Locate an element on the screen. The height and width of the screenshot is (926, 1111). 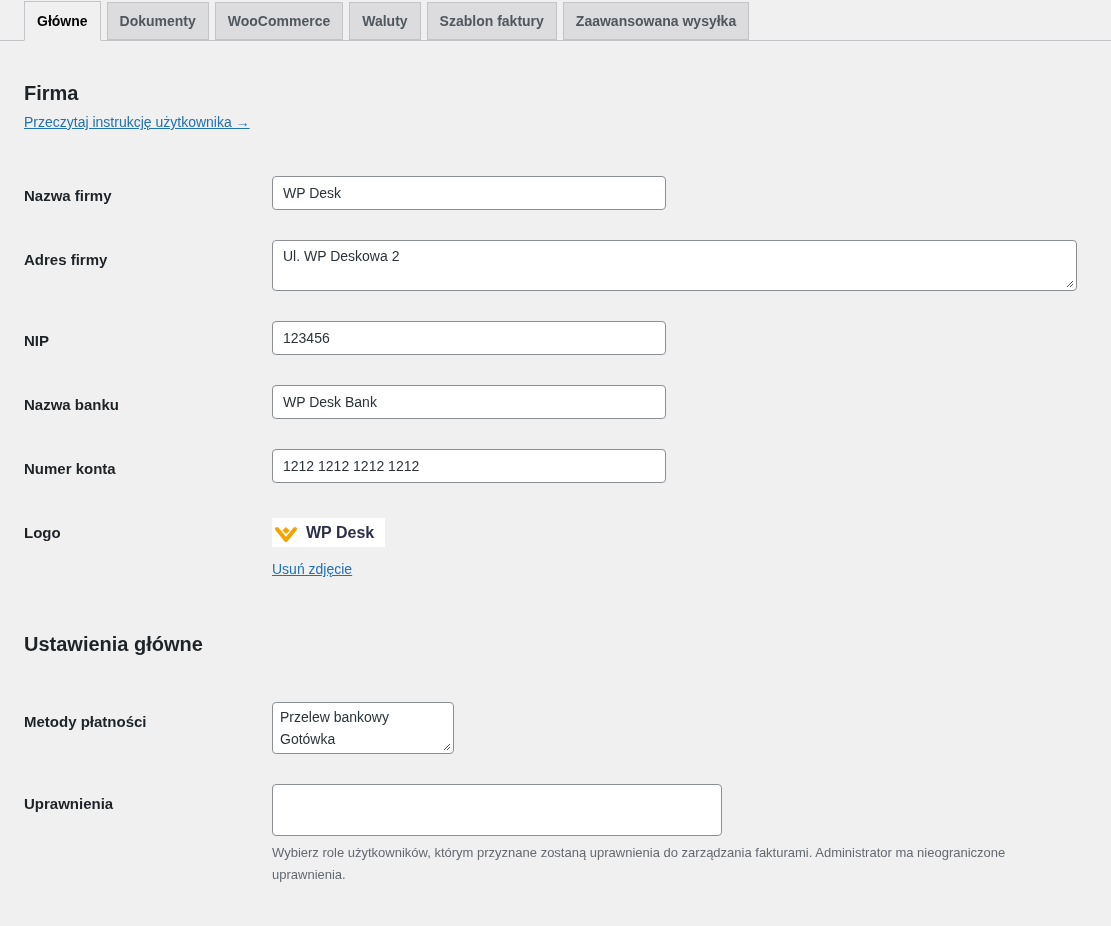
user-guide-link: Przeczytaj instrukcję użytkownika → is located at coordinates (137, 122).